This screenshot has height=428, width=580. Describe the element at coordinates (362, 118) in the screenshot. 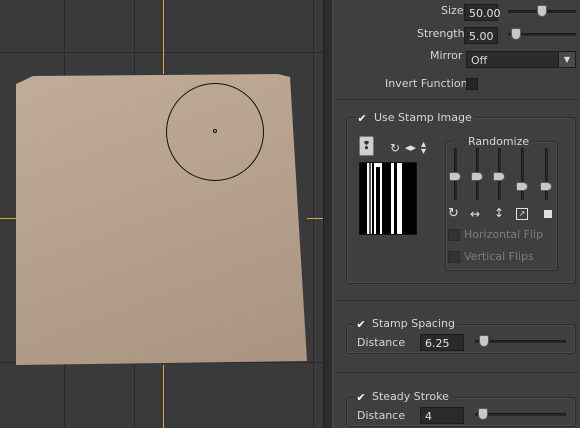

I see `use-stamp-image-checkbox: ✔` at that location.